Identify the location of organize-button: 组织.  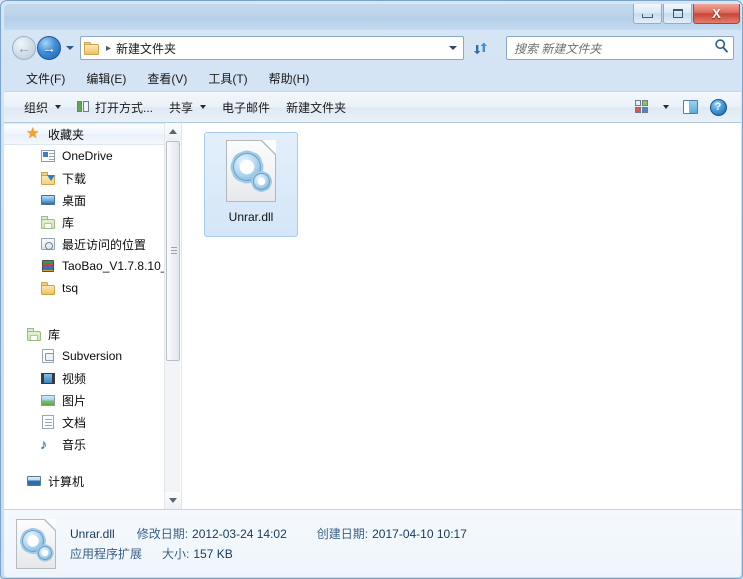
(42, 107).